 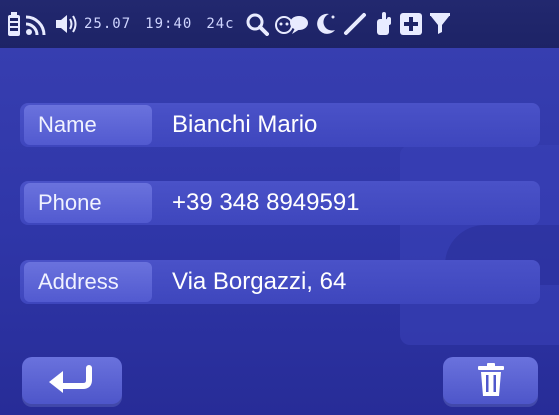 I want to click on status-bar: 25.07 19:40 24c, so click(x=279, y=24).